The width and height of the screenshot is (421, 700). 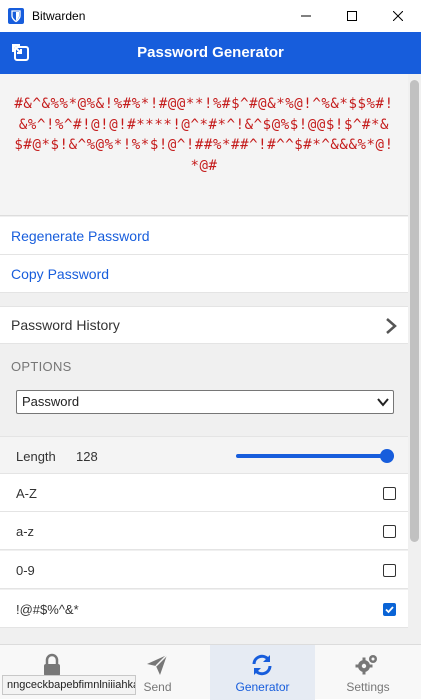 What do you see at coordinates (204, 455) in the screenshot?
I see `length-row: Length 128` at bounding box center [204, 455].